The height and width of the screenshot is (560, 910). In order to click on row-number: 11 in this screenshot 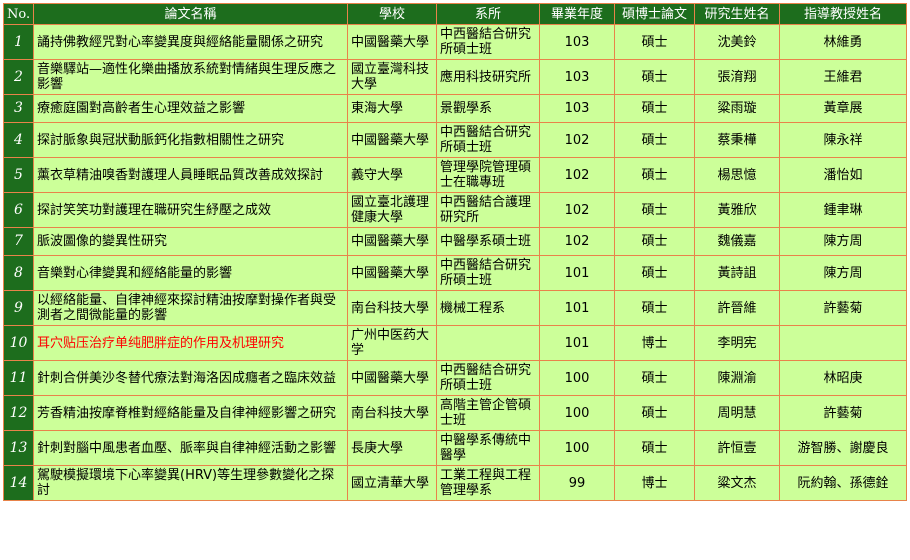, I will do `click(18, 378)`.